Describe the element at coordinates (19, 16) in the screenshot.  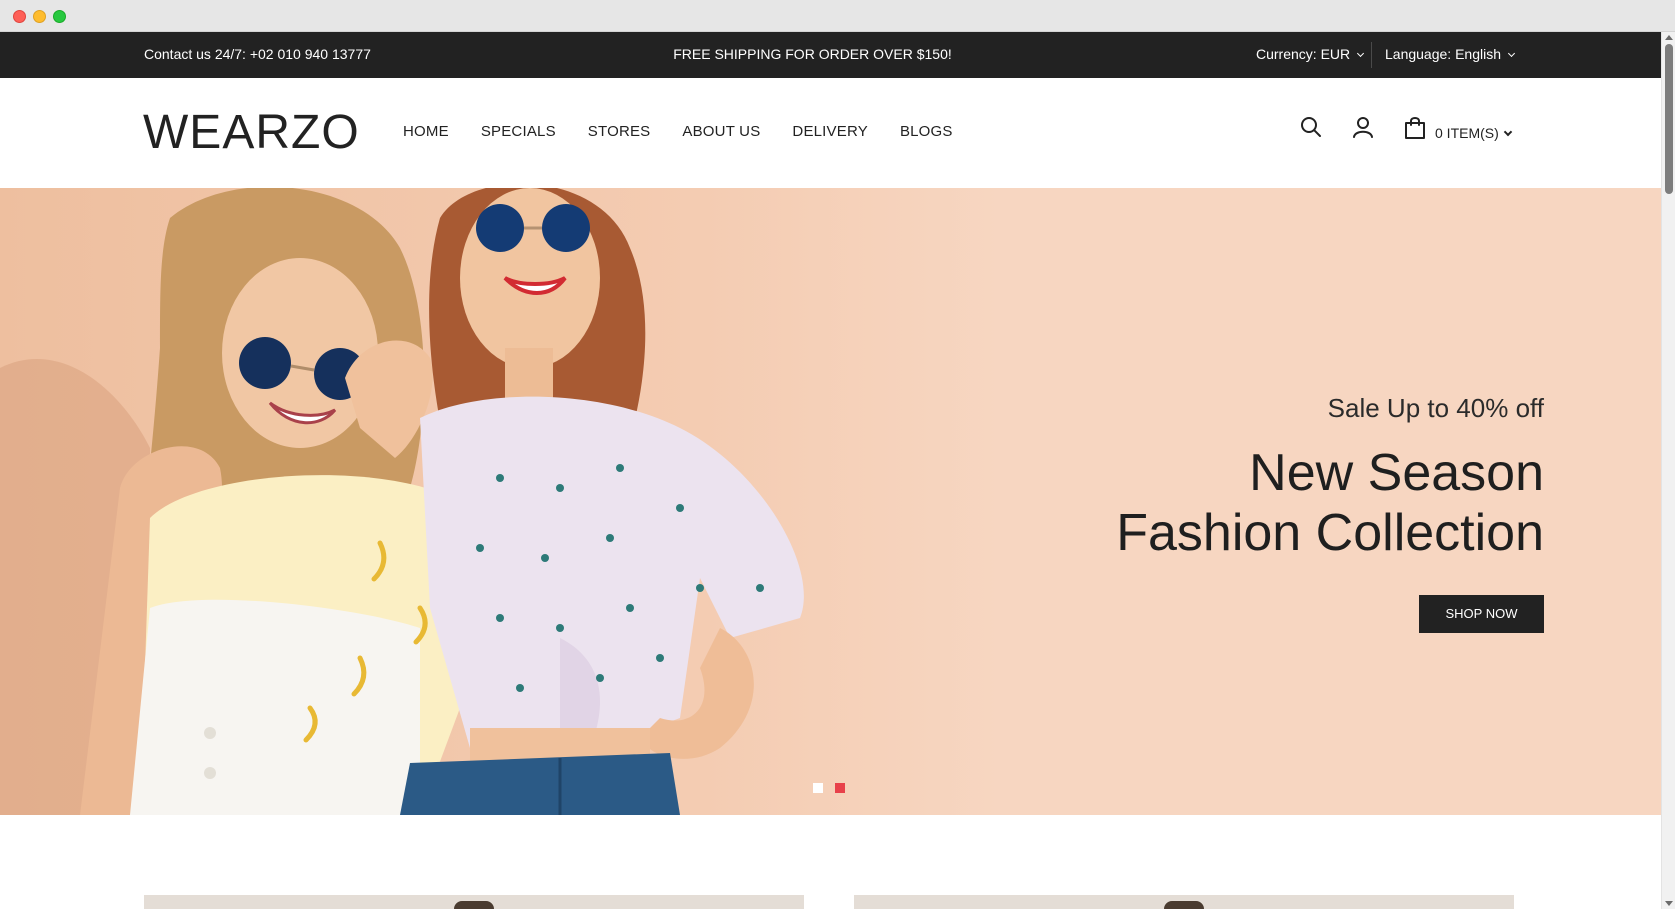
I see `close-window-button` at that location.